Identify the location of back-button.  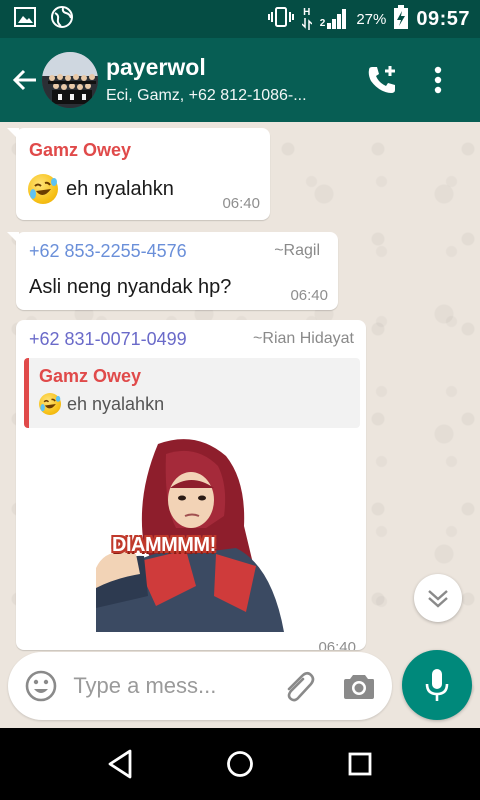
(25, 80).